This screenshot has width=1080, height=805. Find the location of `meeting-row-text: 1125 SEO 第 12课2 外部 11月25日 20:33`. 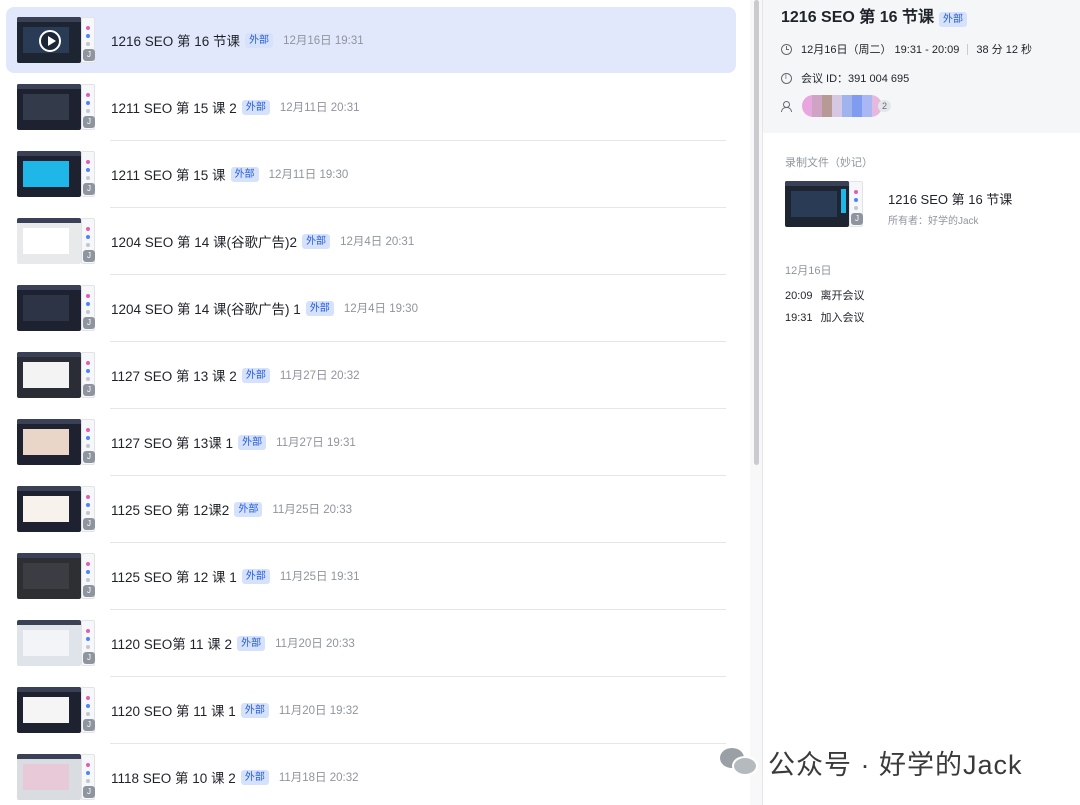

meeting-row-text: 1125 SEO 第 12课2 外部 11月25日 20:33 is located at coordinates (231, 509).